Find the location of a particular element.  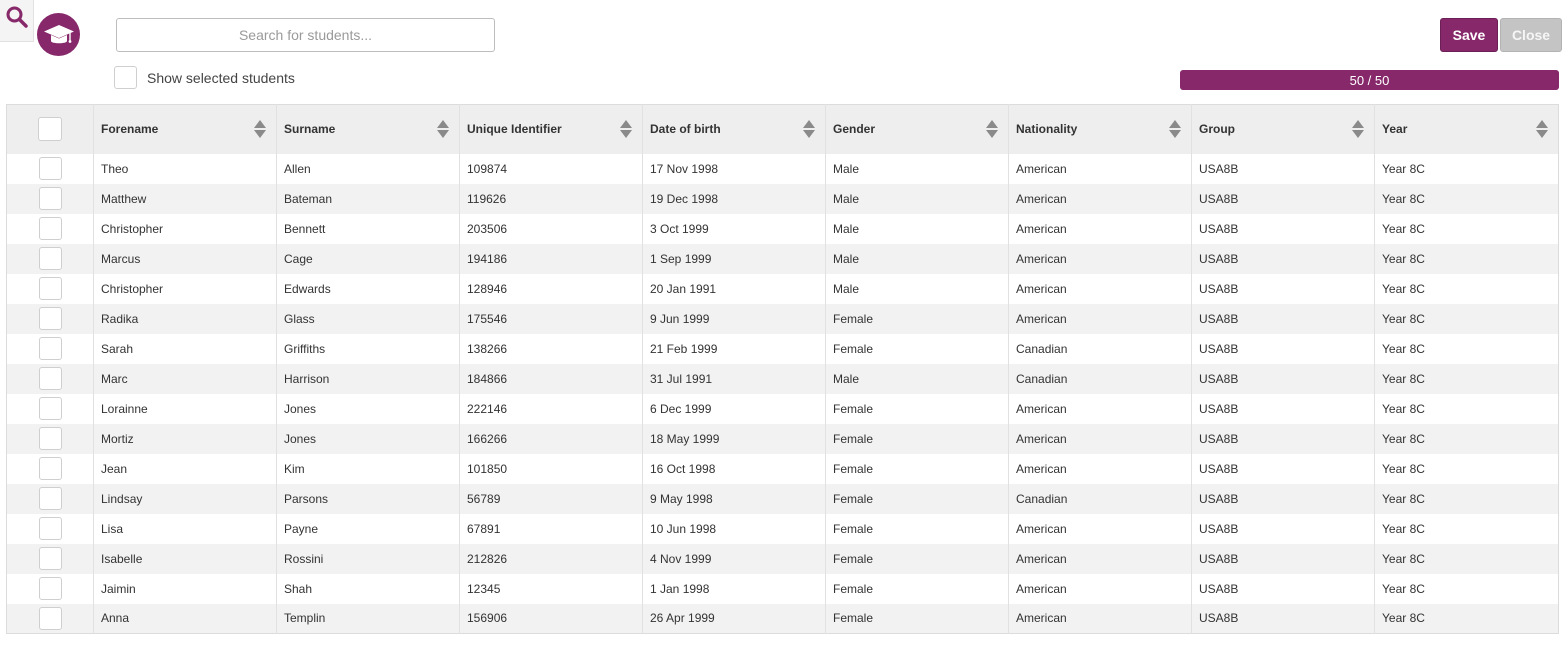

column-header-label: Surname is located at coordinates (310, 129).